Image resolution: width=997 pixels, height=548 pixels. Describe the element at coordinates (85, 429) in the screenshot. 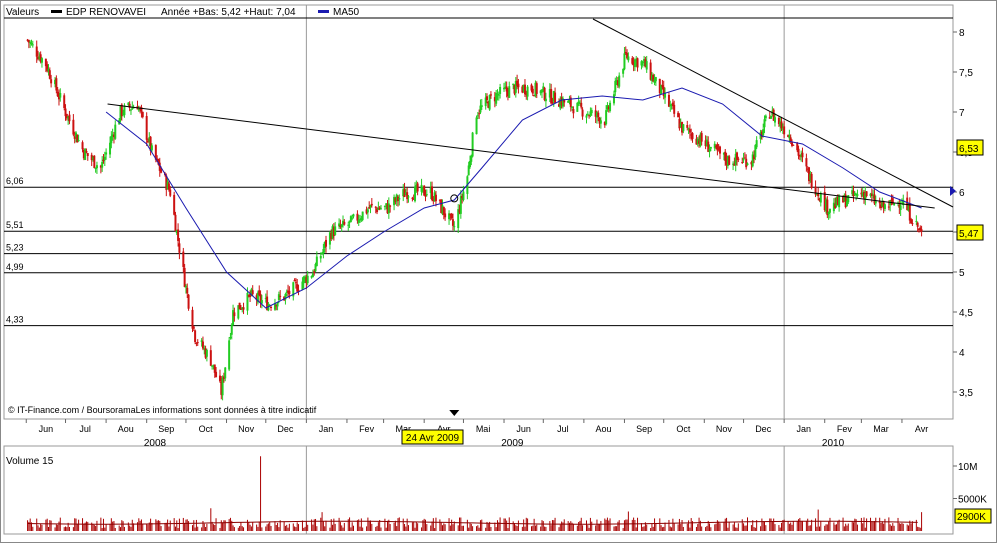

I see `x-tick-label: Jul` at that location.